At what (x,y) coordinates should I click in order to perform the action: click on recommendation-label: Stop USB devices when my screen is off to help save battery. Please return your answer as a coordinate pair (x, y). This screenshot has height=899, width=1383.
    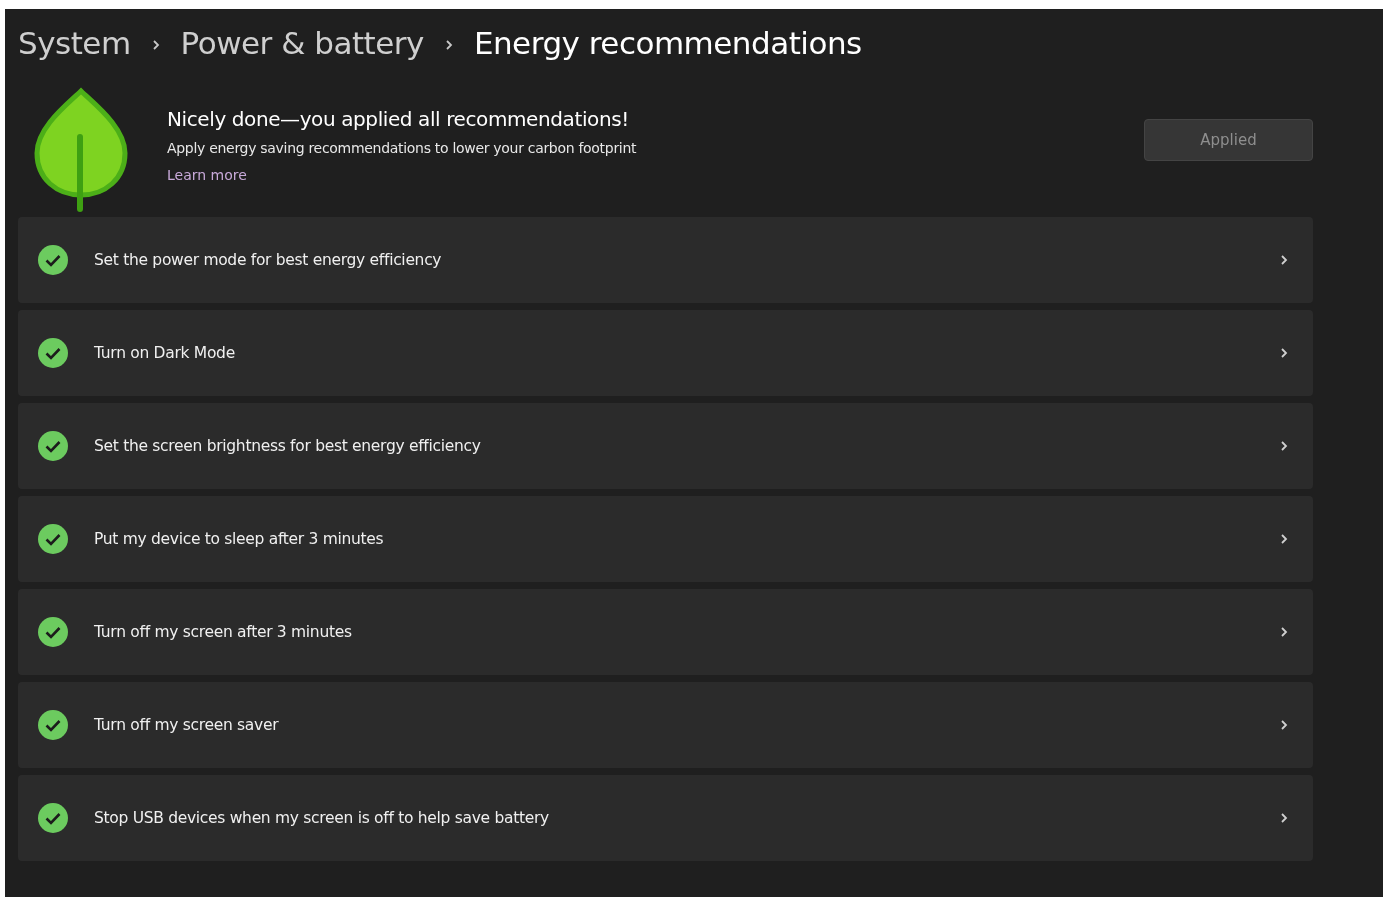
    Looking at the image, I should click on (322, 818).